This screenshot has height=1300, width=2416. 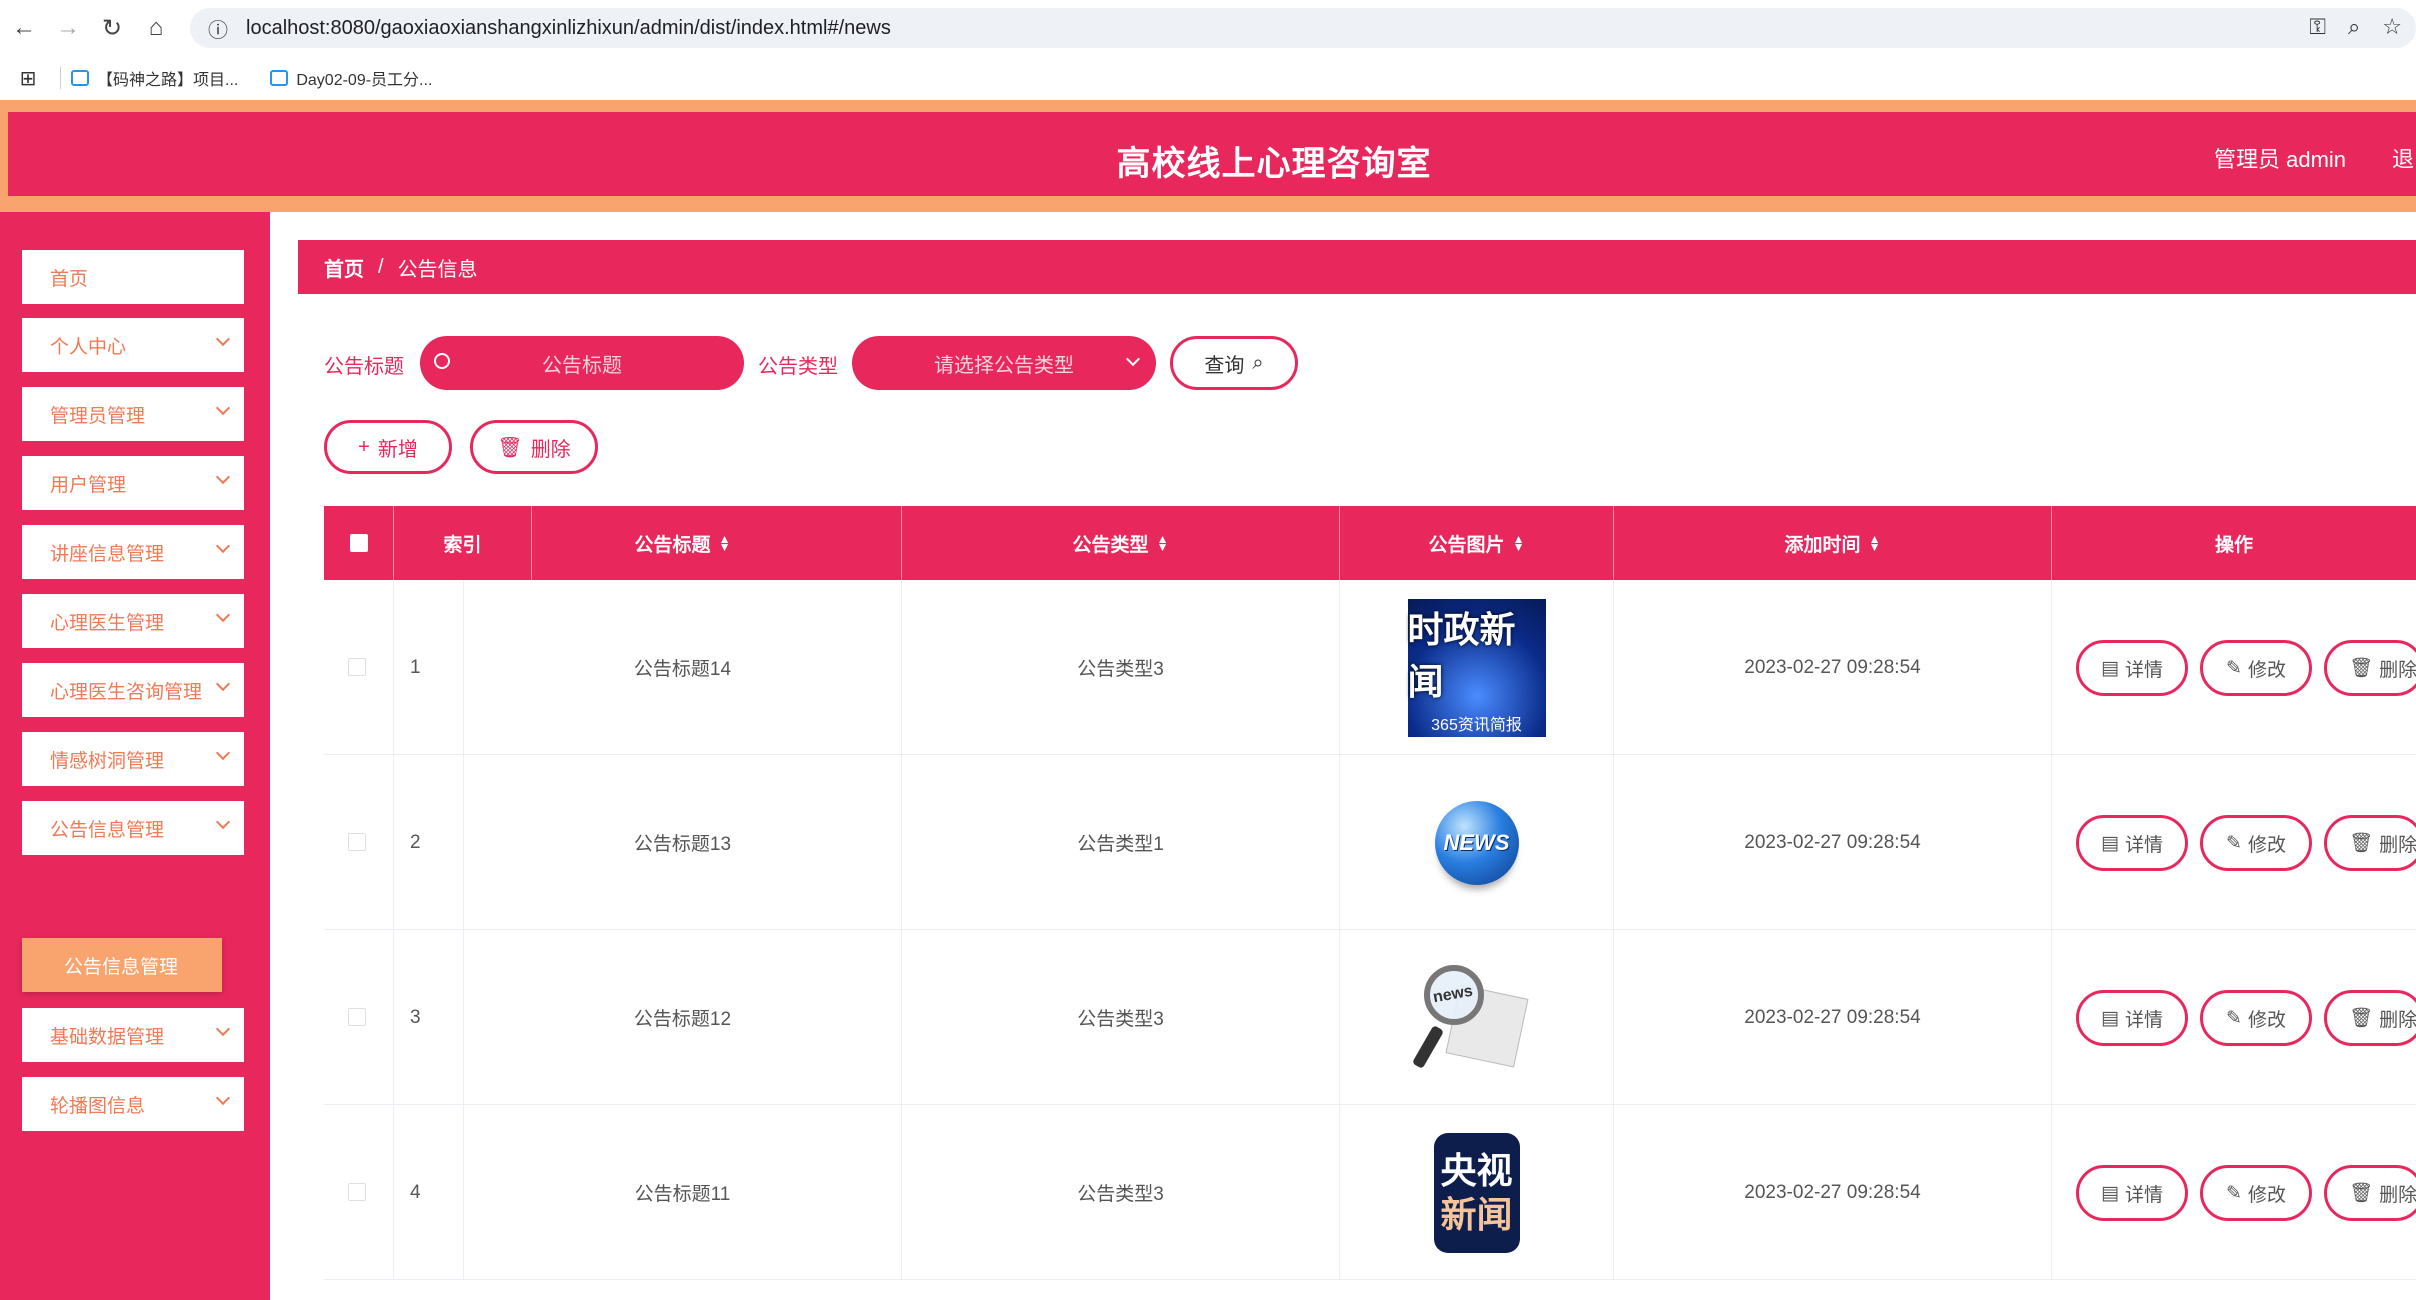 What do you see at coordinates (1234, 363) in the screenshot?
I see `query-button: 查询 ⌕` at bounding box center [1234, 363].